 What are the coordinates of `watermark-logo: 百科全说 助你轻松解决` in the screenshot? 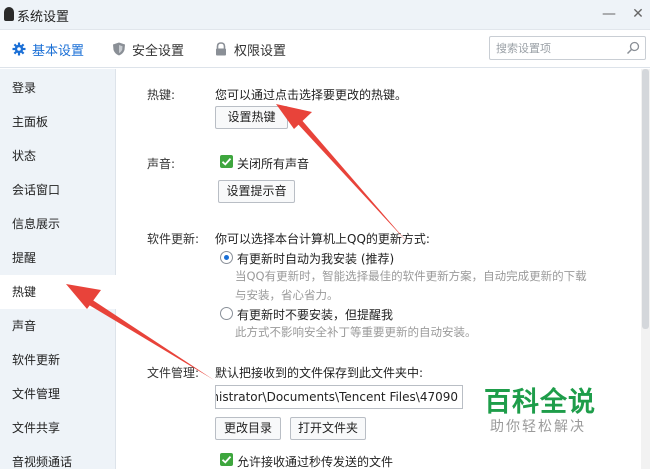 It's located at (543, 410).